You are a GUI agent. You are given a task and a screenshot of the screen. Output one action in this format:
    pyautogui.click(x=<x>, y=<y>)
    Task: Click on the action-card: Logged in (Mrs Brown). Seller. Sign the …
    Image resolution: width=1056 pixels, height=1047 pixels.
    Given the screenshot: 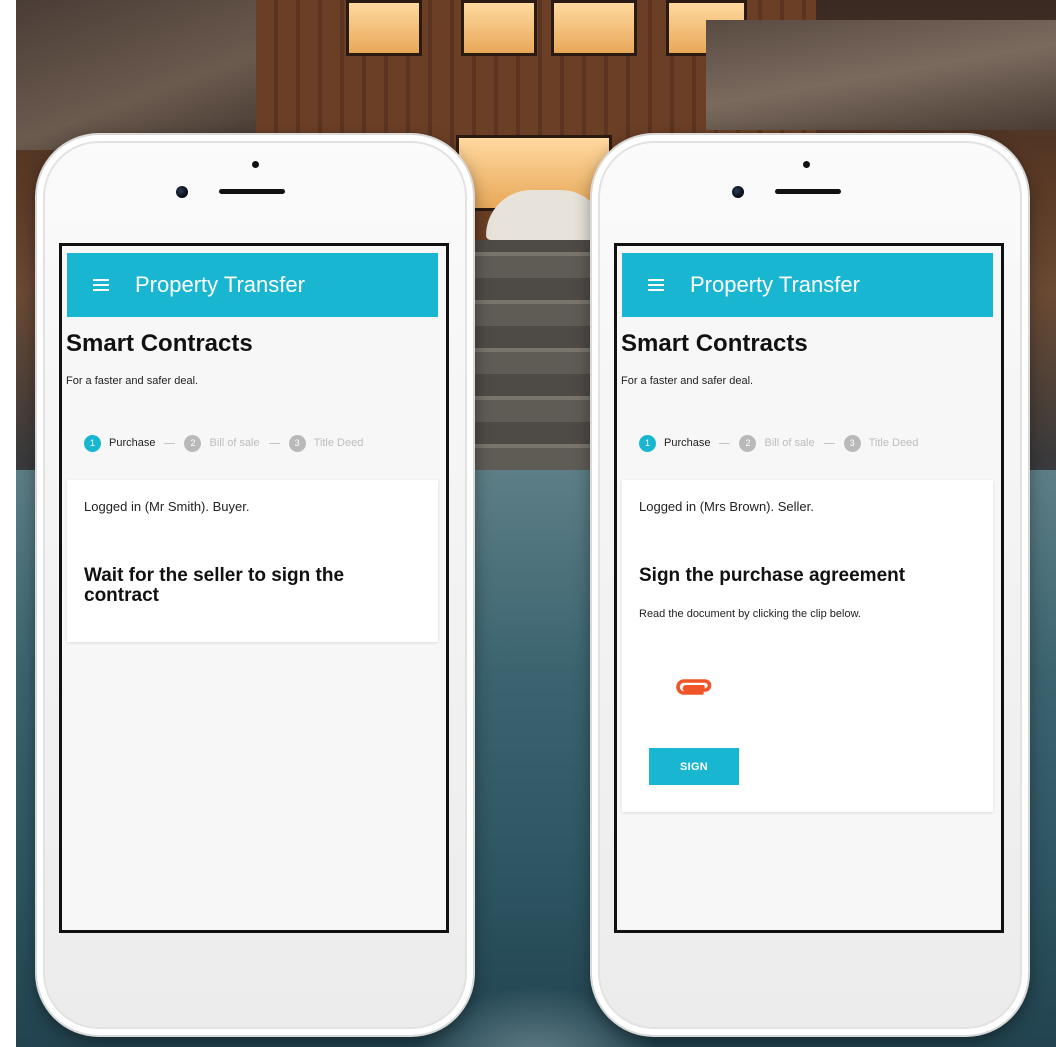 What is the action you would take?
    pyautogui.click(x=807, y=646)
    